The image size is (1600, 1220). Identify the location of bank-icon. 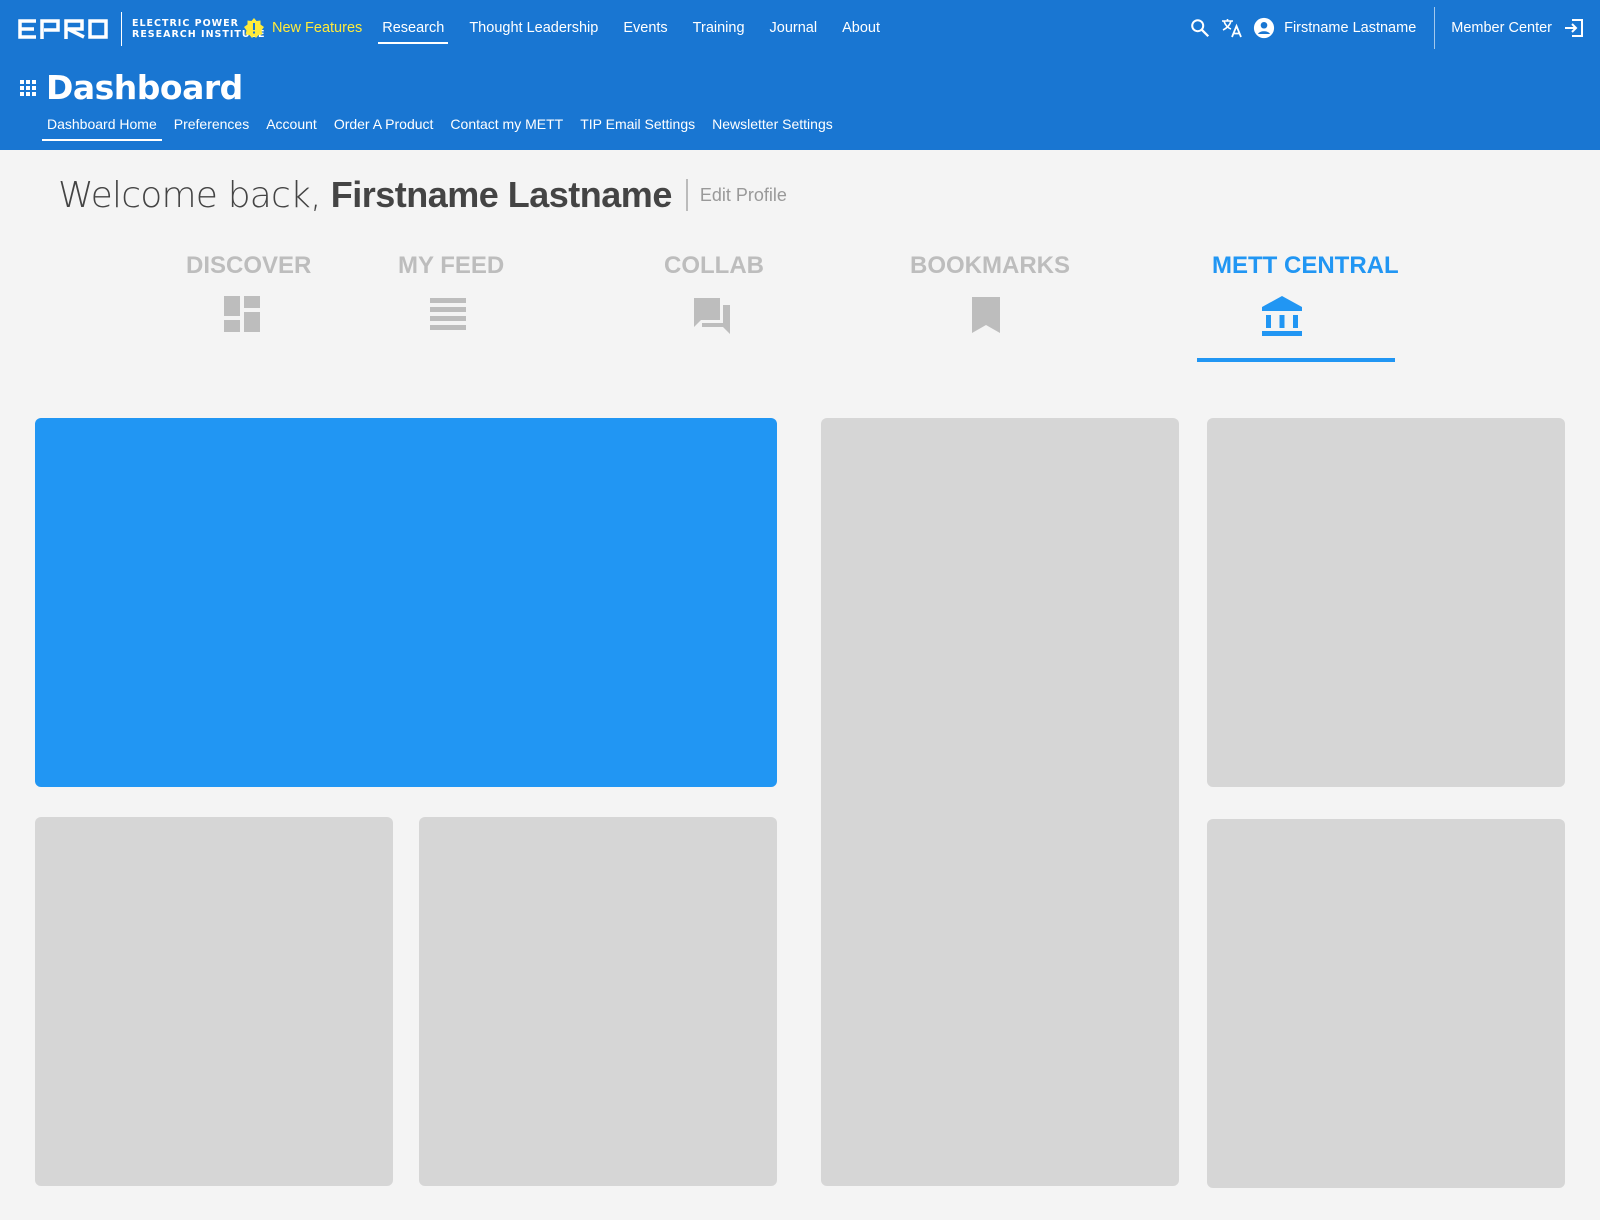
(1282, 316).